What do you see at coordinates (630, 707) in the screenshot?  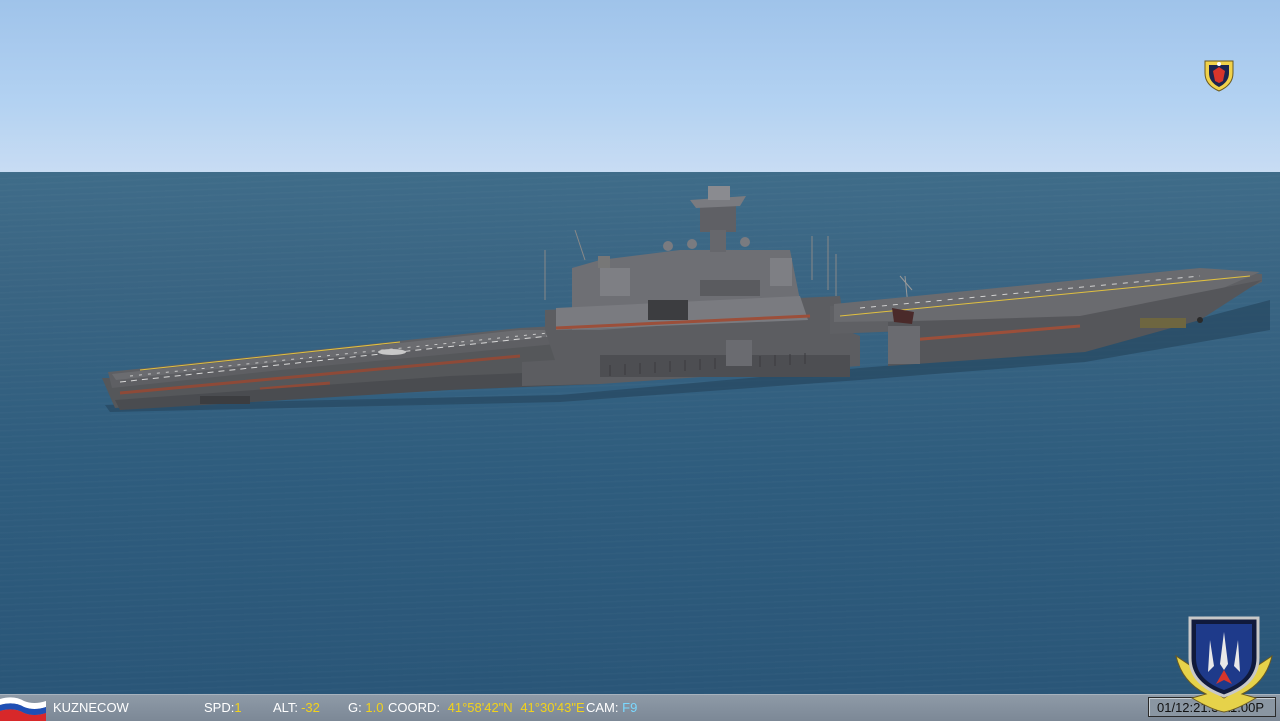 I see `cam-value: F9` at bounding box center [630, 707].